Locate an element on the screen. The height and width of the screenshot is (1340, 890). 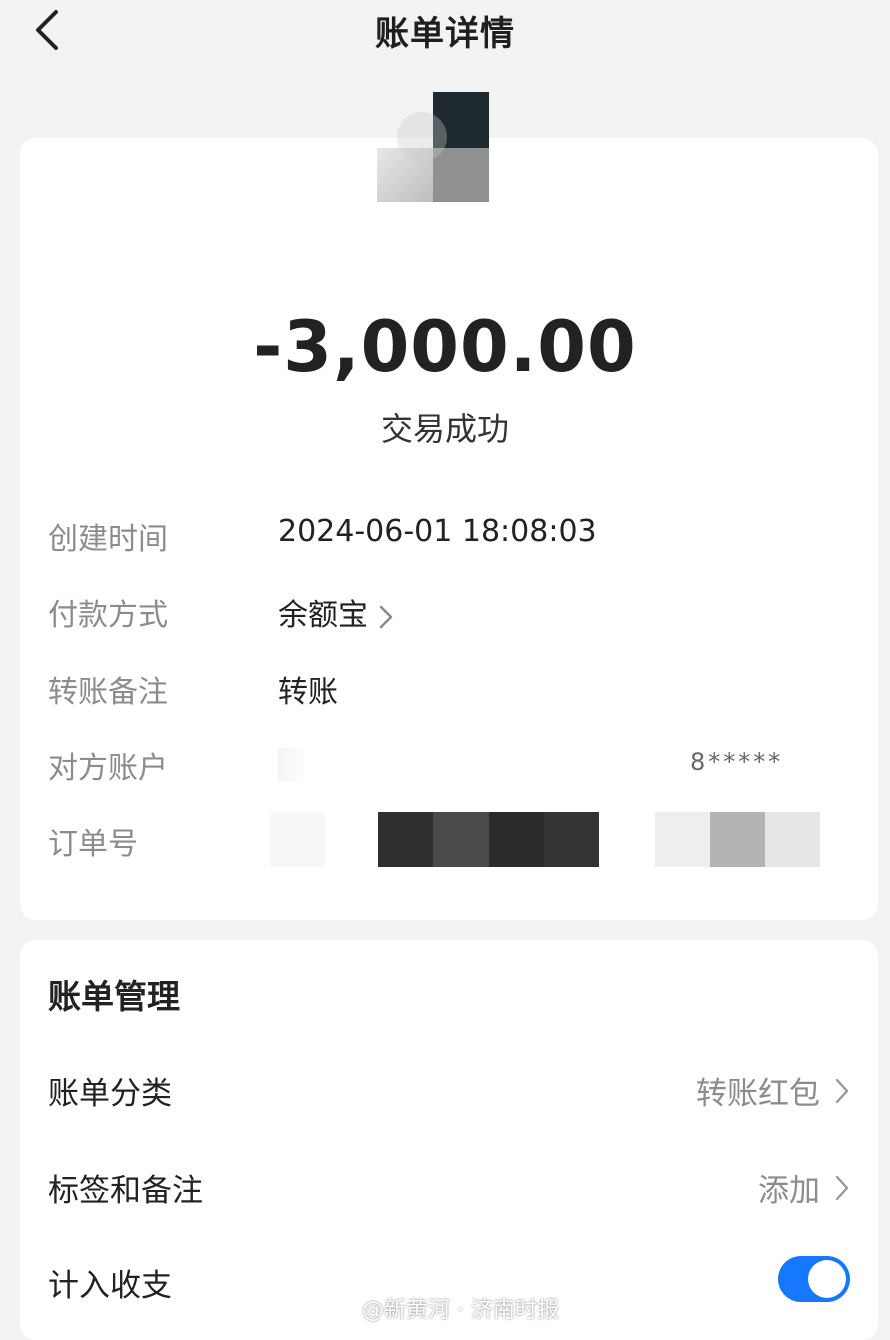
detail-value-payment-method: 余额宝 is located at coordinates (323, 615).